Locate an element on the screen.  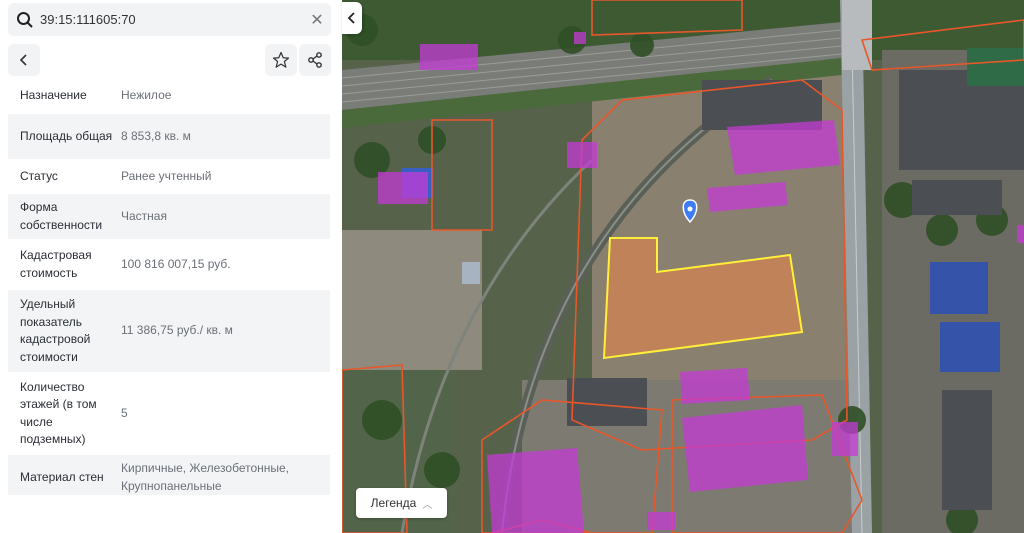
property-row: Назначение Нежилое is located at coordinates (169, 96).